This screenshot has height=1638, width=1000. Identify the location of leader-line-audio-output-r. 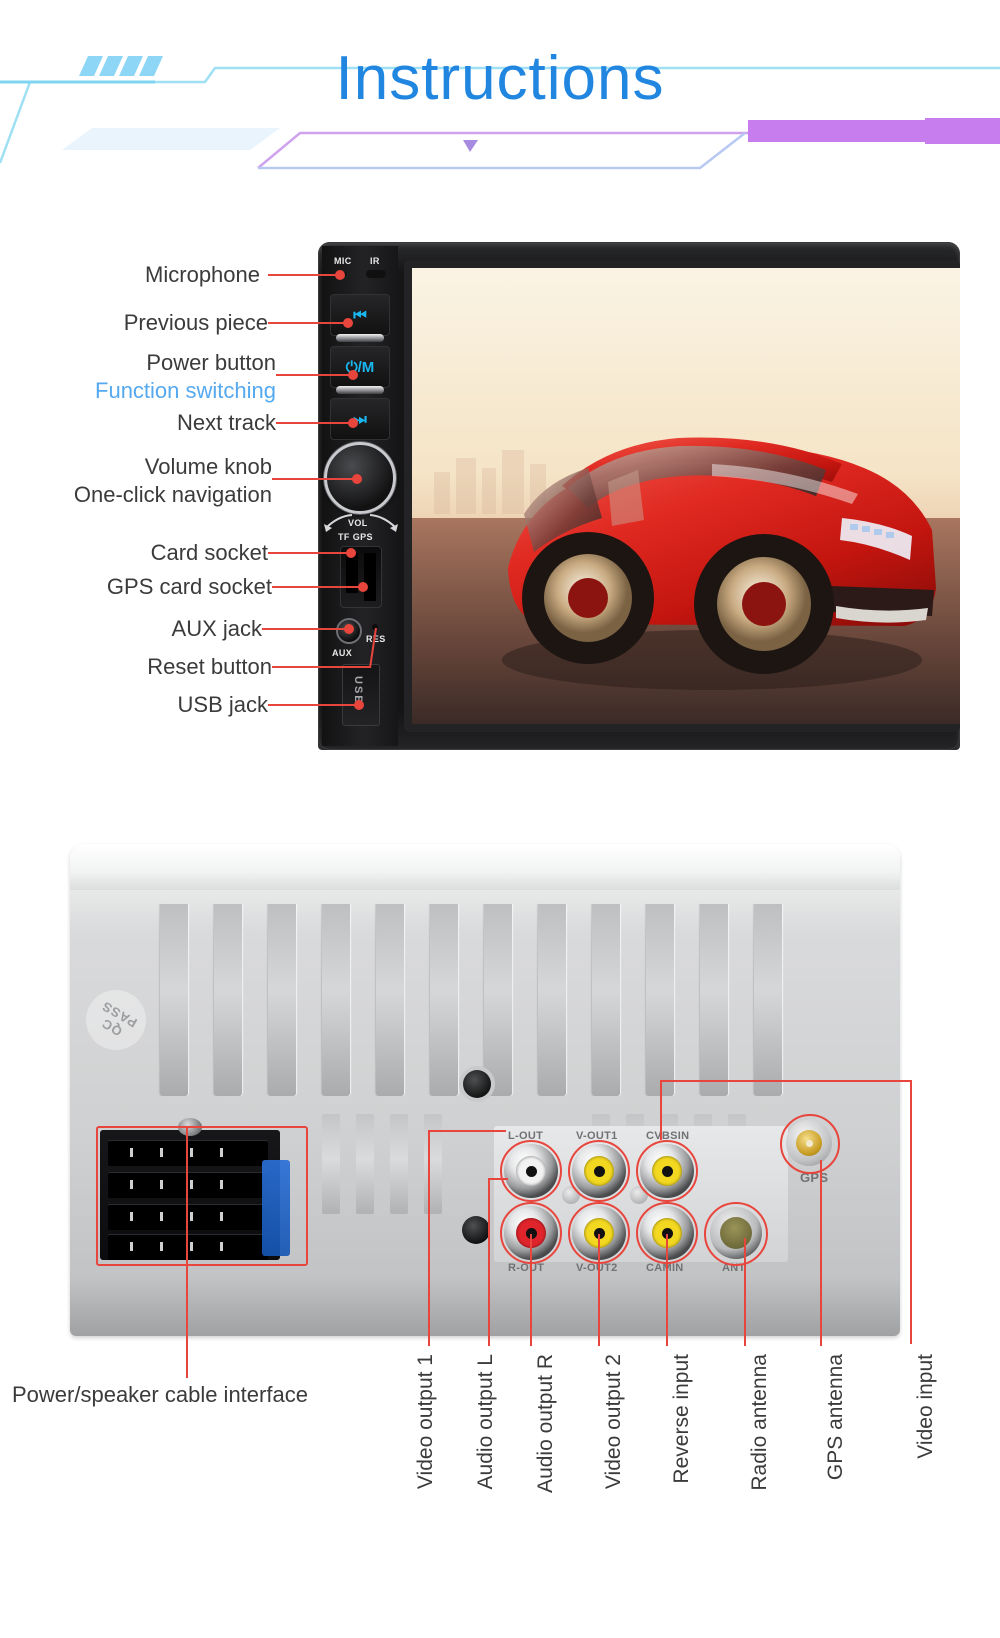
(531, 1290).